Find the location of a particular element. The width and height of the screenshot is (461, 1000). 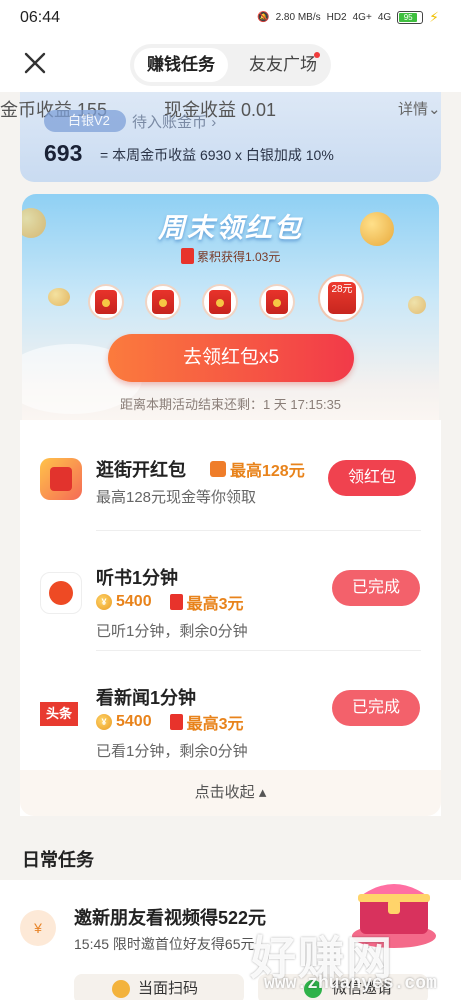

chevron-down-icon: ⌄ is located at coordinates (434, 109).